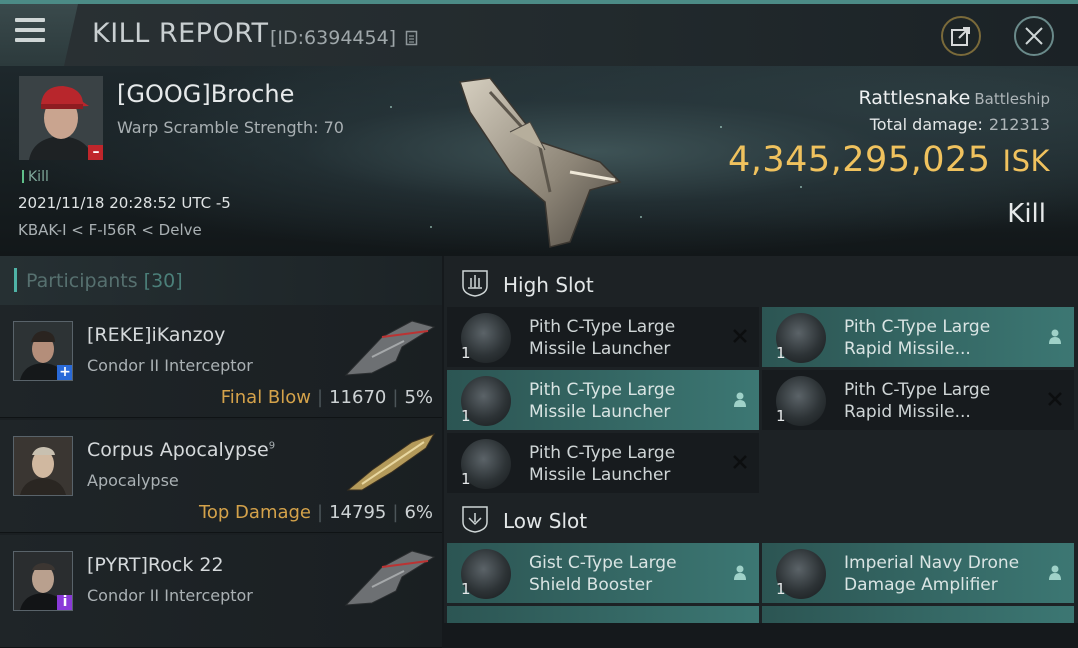  What do you see at coordinates (64, 372) in the screenshot?
I see `fleet-standing-icon: +` at bounding box center [64, 372].